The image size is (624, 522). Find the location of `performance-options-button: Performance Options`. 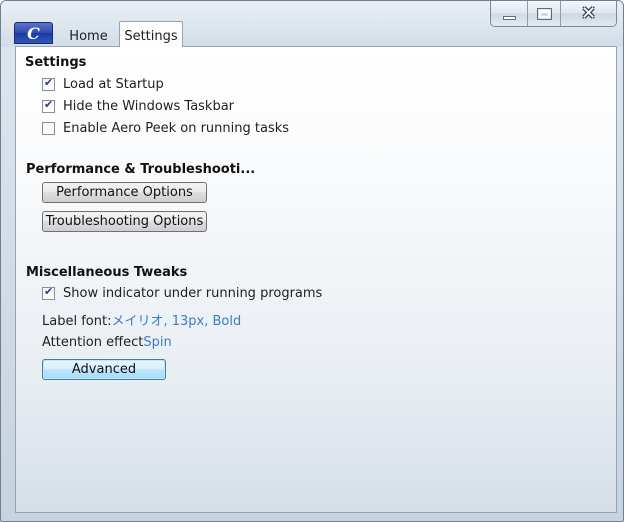

performance-options-button: Performance Options is located at coordinates (124, 192).